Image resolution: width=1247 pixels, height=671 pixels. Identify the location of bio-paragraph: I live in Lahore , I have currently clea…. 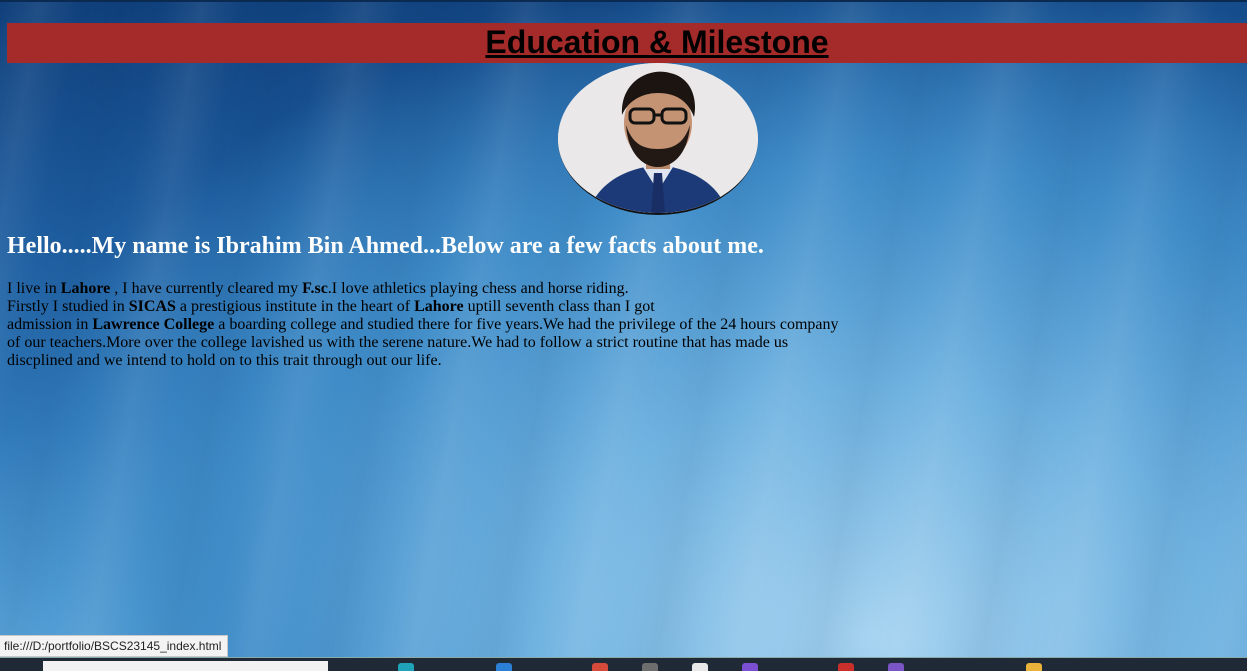
(427, 325).